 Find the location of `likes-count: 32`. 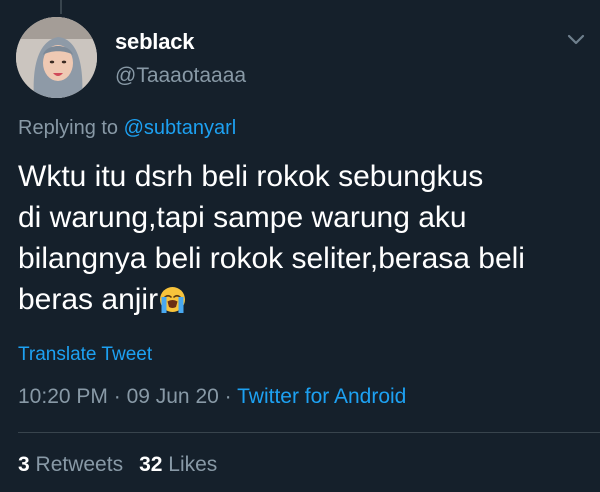

likes-count: 32 is located at coordinates (151, 464).